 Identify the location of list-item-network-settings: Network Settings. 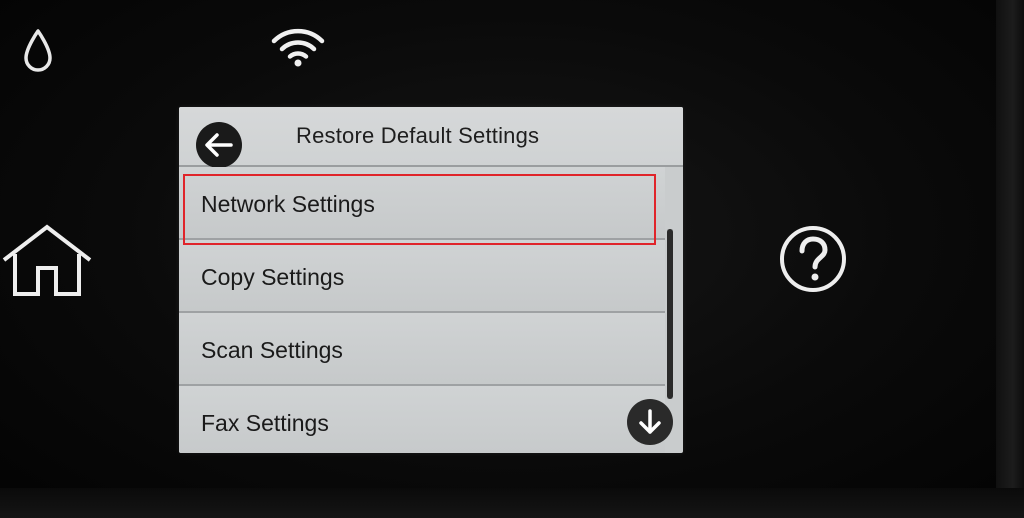
(422, 203).